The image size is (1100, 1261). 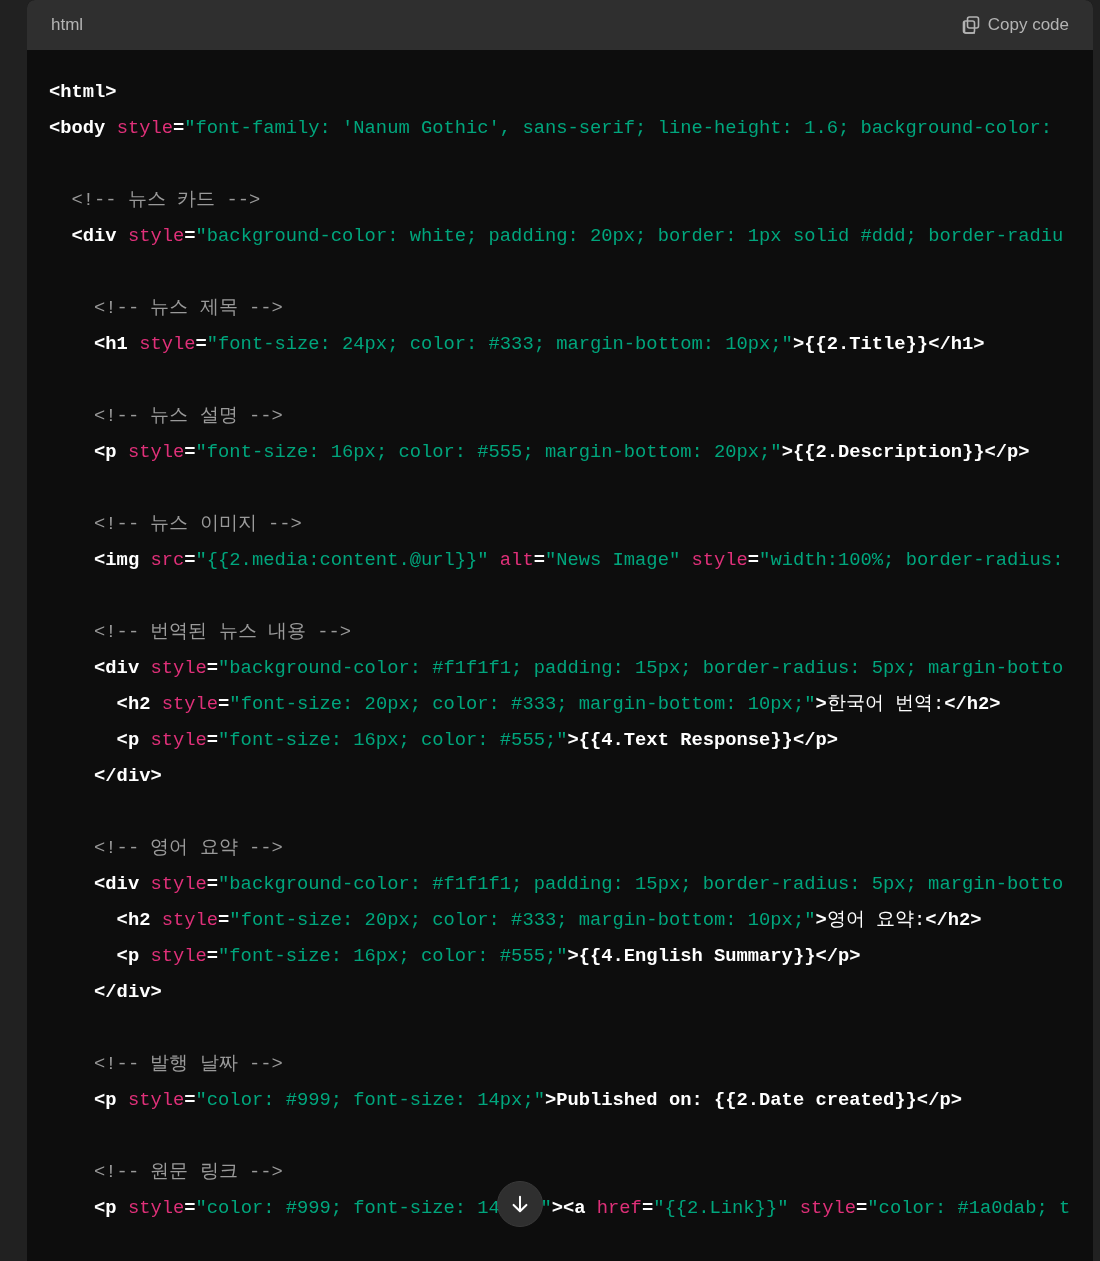 I want to click on code-line: <!-- 번역된 뉴스 내용 -->, so click(x=222, y=632).